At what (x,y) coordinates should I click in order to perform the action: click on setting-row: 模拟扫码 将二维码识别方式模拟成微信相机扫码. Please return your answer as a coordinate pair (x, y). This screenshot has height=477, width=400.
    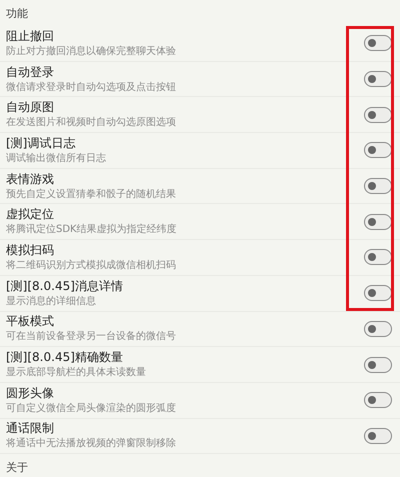
    Looking at the image, I should click on (200, 258).